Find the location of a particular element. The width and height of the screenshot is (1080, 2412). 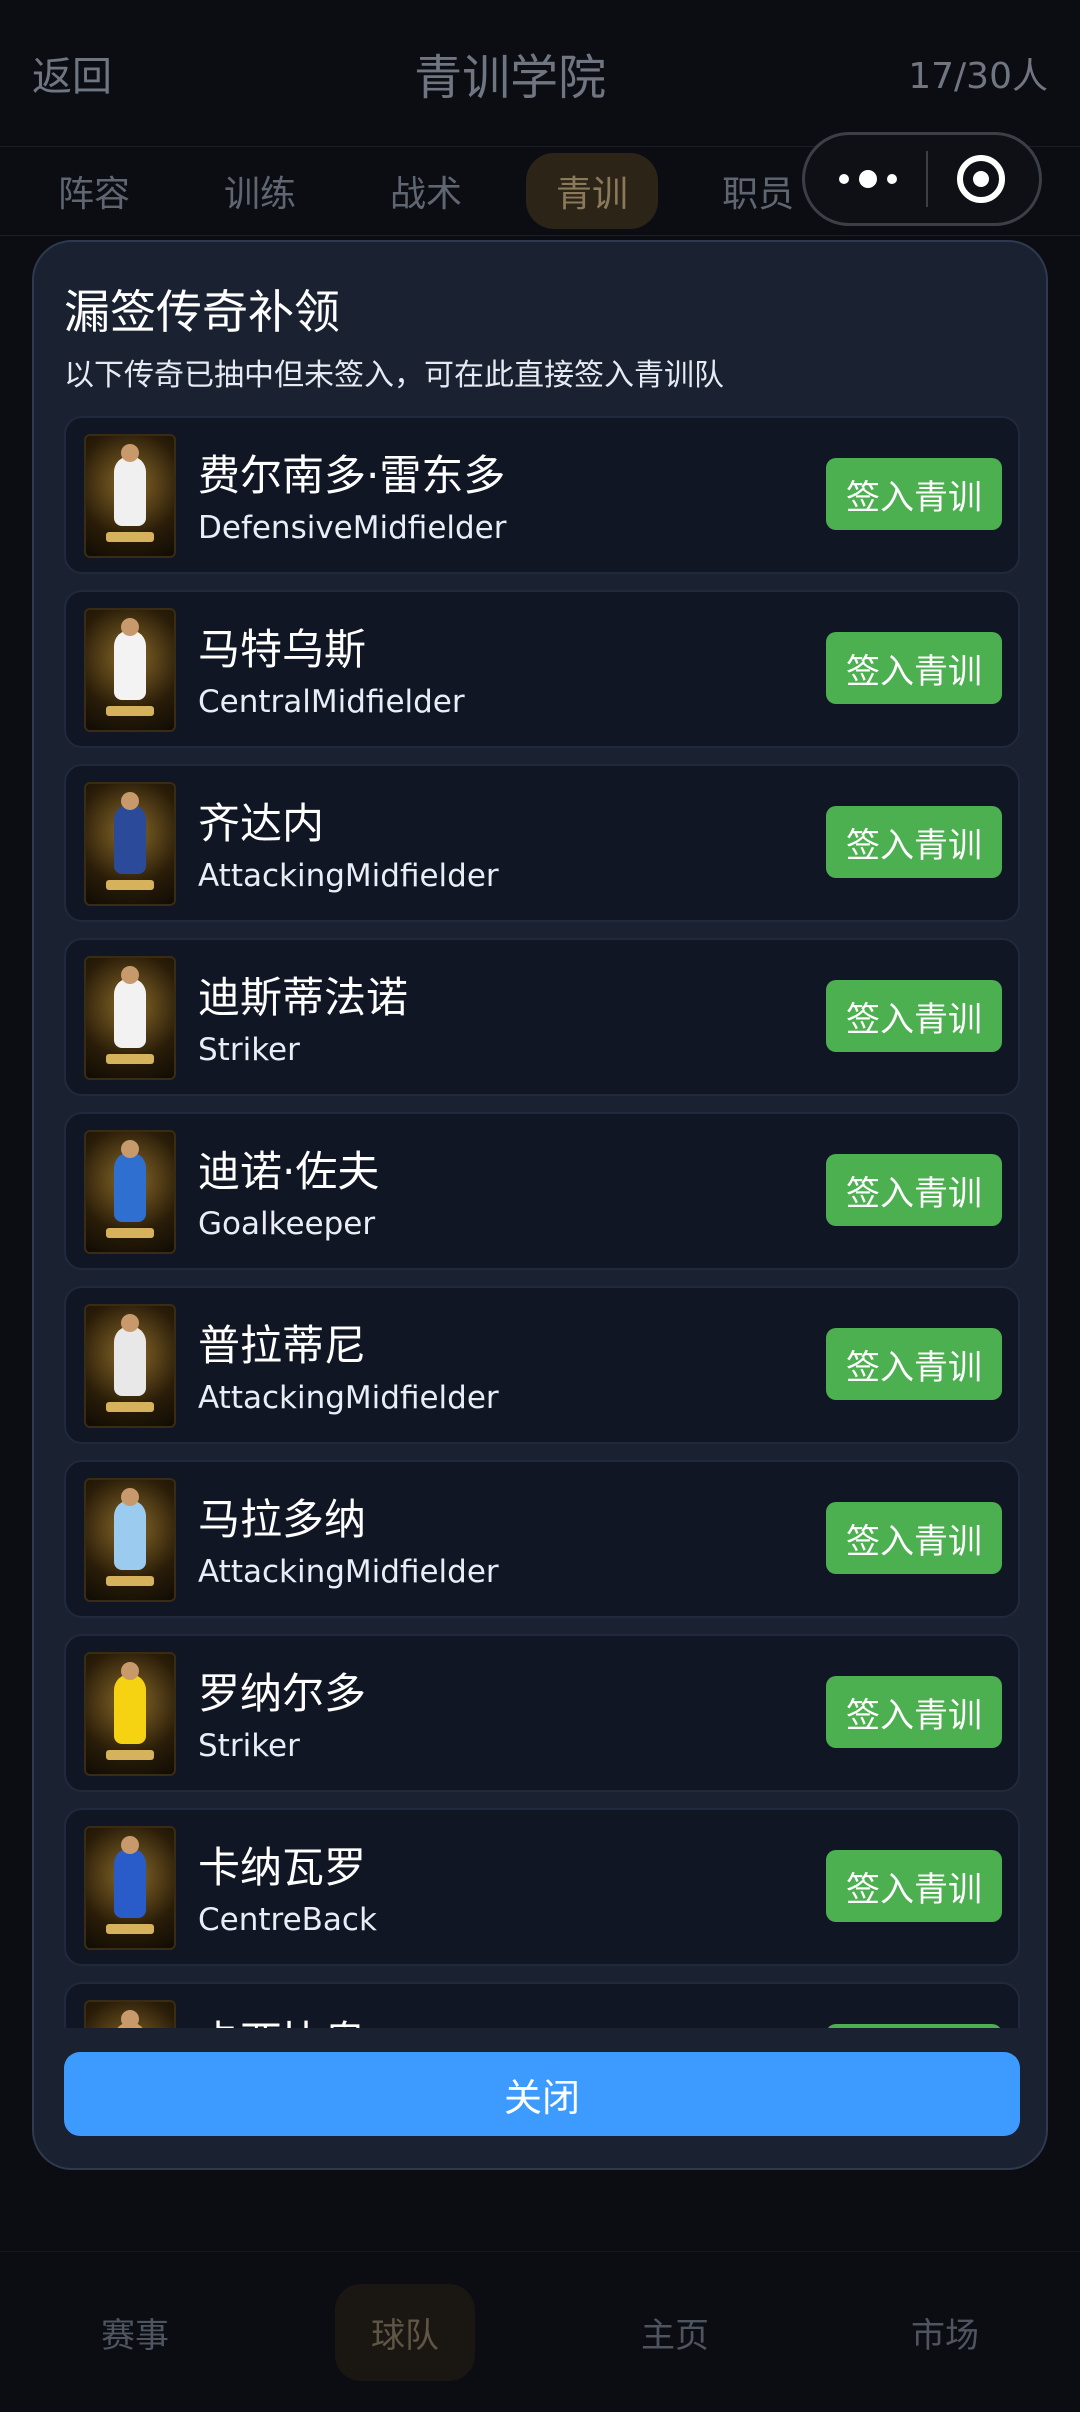

nav-home: 主页 is located at coordinates (675, 2332).